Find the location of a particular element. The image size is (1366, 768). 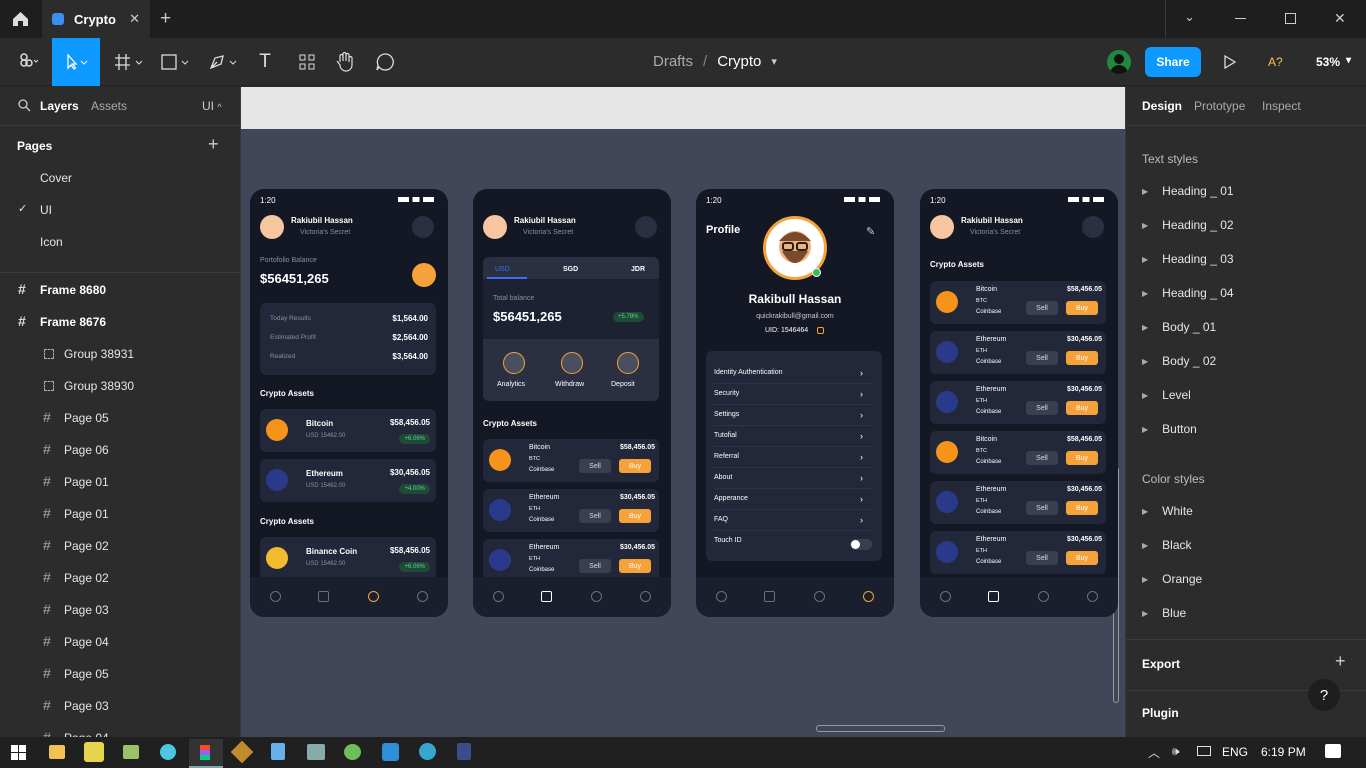

page-item: ✓ UI is located at coordinates (120, 210).